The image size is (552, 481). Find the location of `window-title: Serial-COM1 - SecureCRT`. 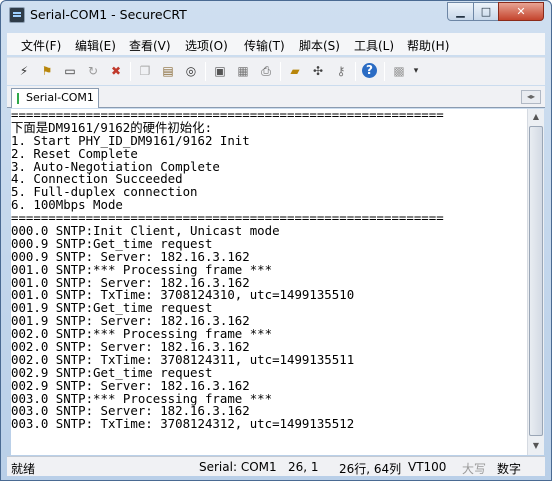

window-title: Serial-COM1 - SecureCRT is located at coordinates (108, 14).